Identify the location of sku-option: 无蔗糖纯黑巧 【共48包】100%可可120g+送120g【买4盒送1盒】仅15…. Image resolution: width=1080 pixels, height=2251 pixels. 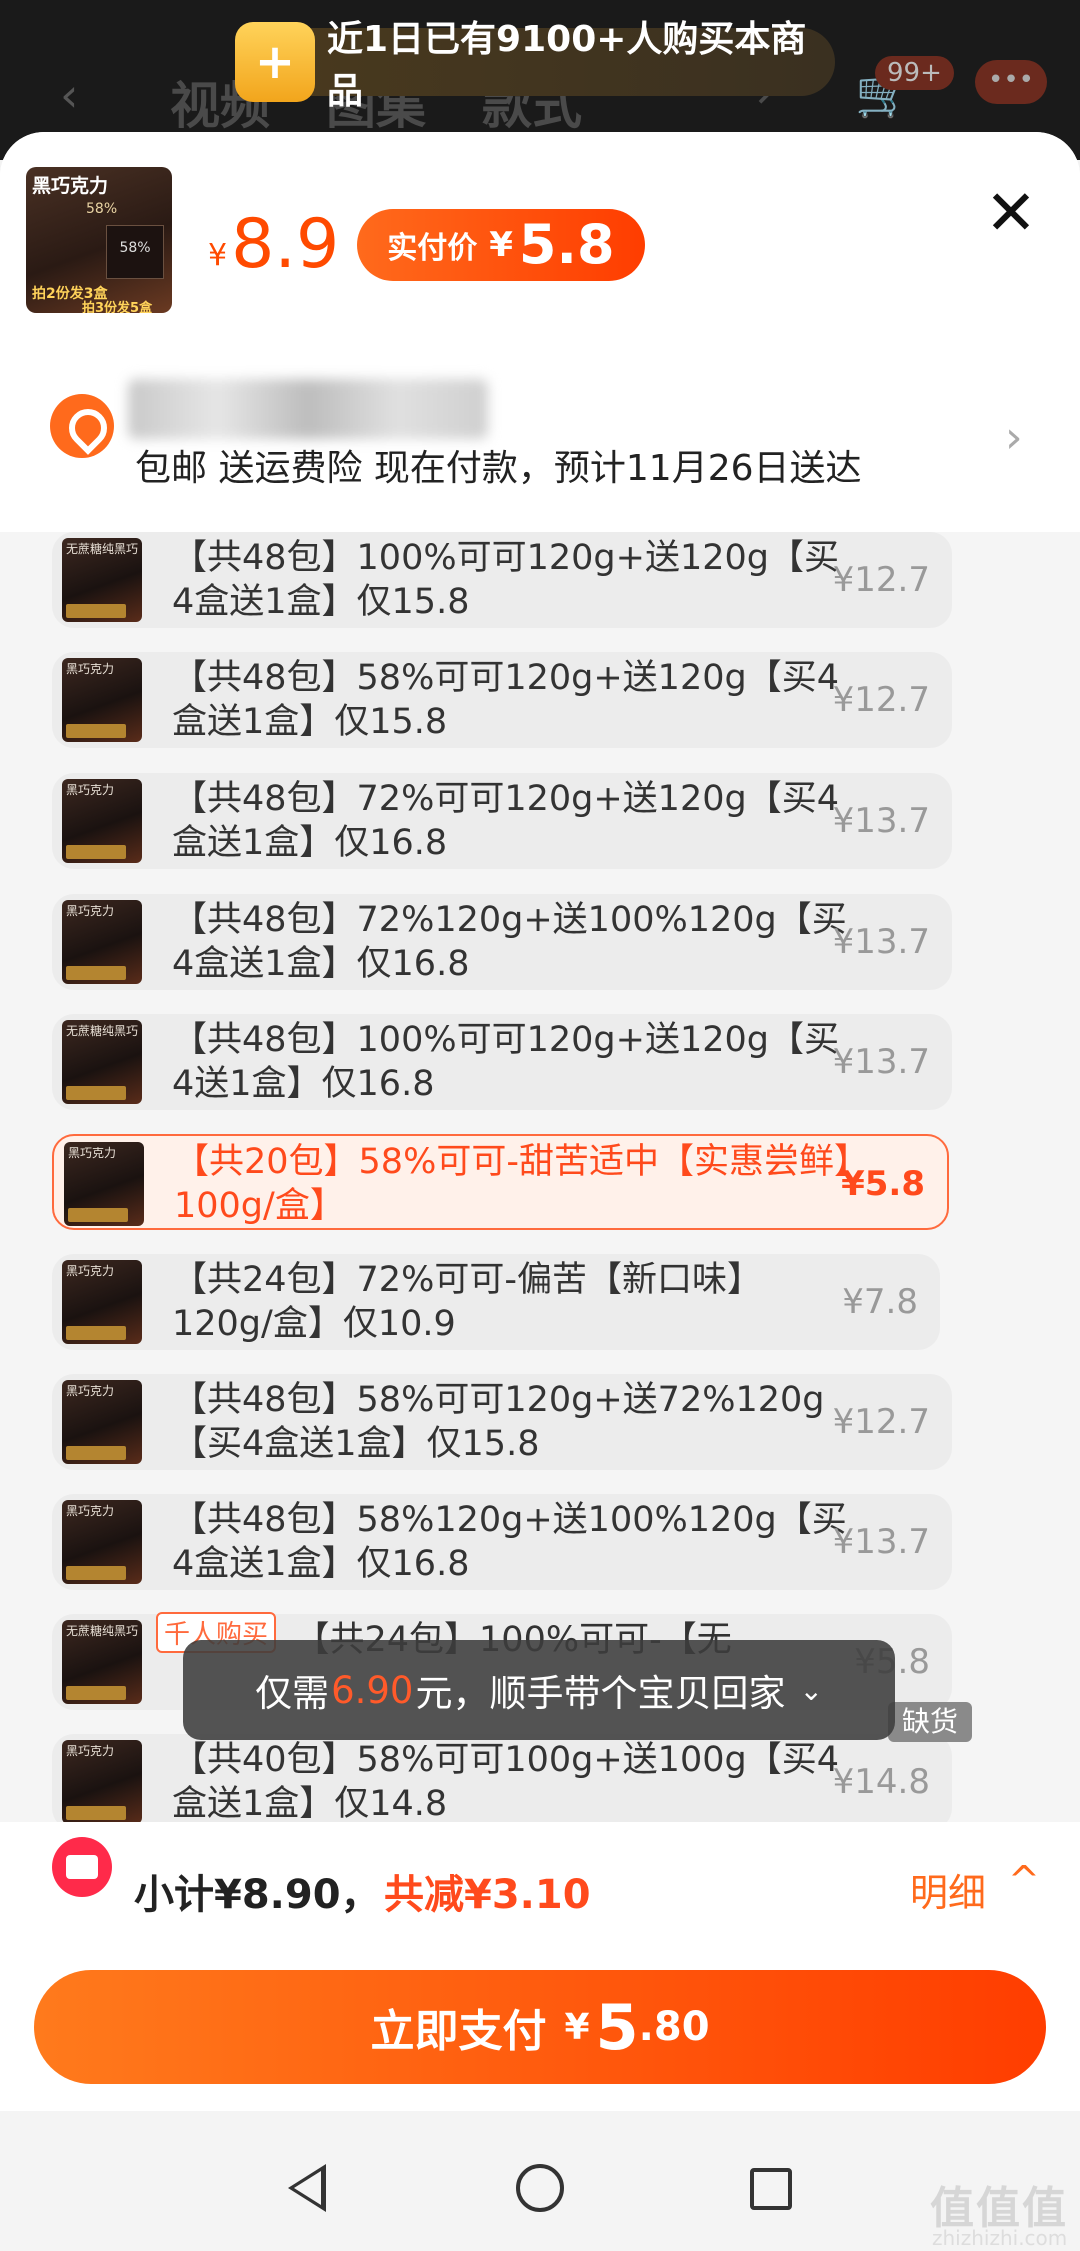
(502, 580).